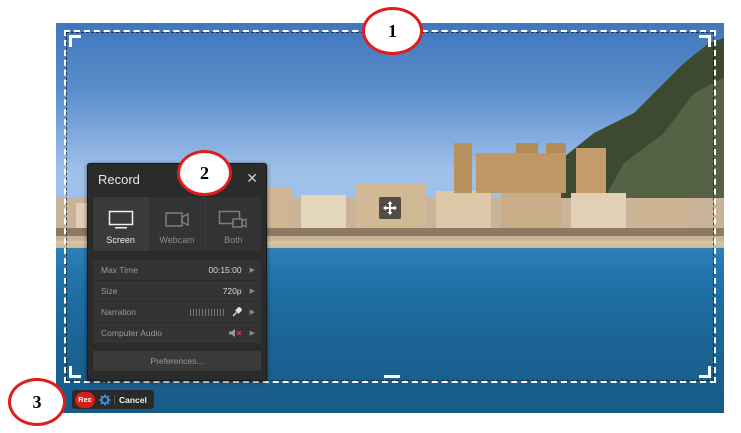 The height and width of the screenshot is (433, 741). Describe the element at coordinates (233, 240) in the screenshot. I see `mode-both-label: Both` at that location.